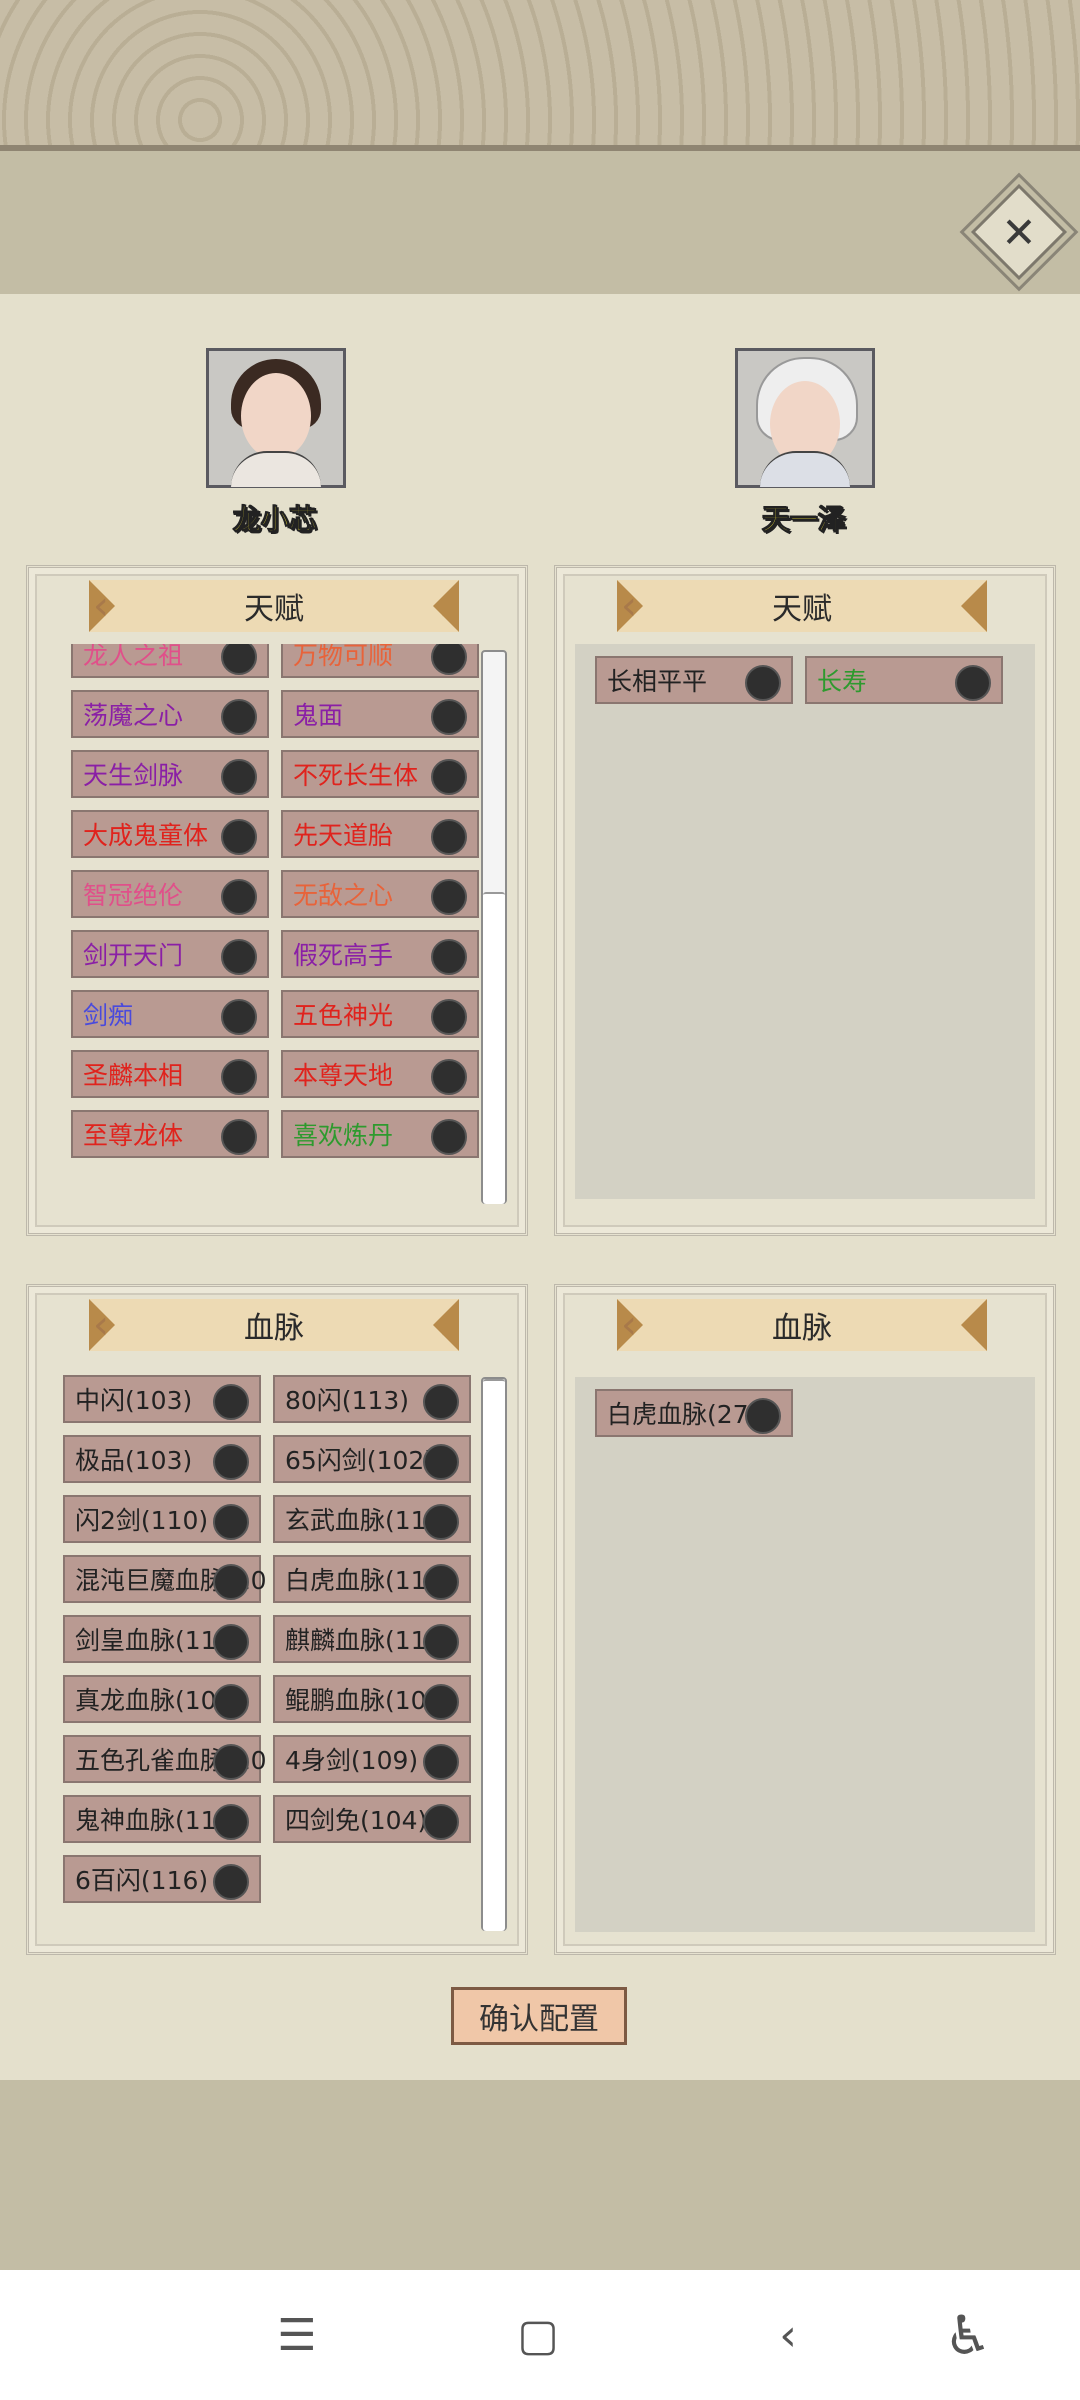 This screenshot has width=1080, height=2400. Describe the element at coordinates (968, 2335) in the screenshot. I see `accessibility-icon: ♿` at that location.